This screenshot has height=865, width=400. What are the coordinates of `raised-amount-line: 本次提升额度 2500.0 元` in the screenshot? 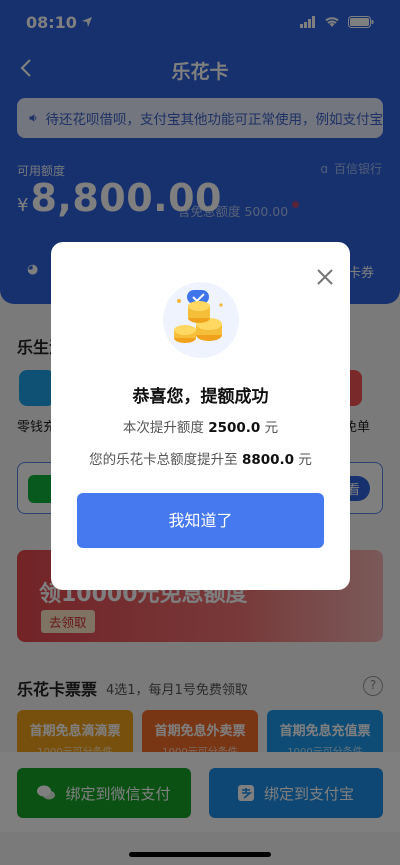 It's located at (200, 426).